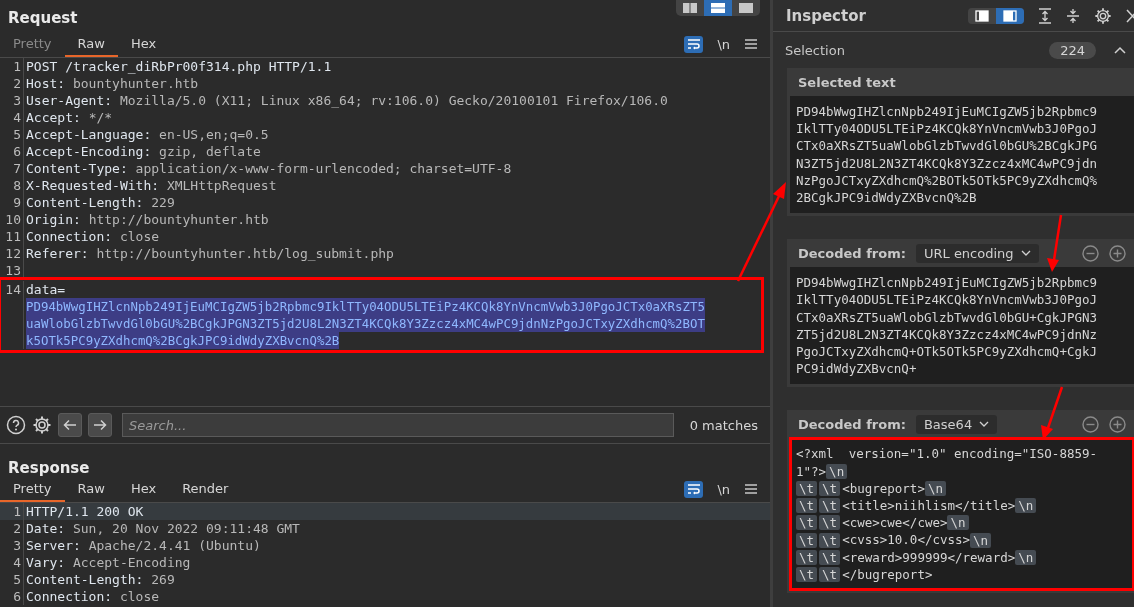  What do you see at coordinates (895, 523) in the screenshot?
I see `output-text: <cwe>cwe</cwe>` at bounding box center [895, 523].